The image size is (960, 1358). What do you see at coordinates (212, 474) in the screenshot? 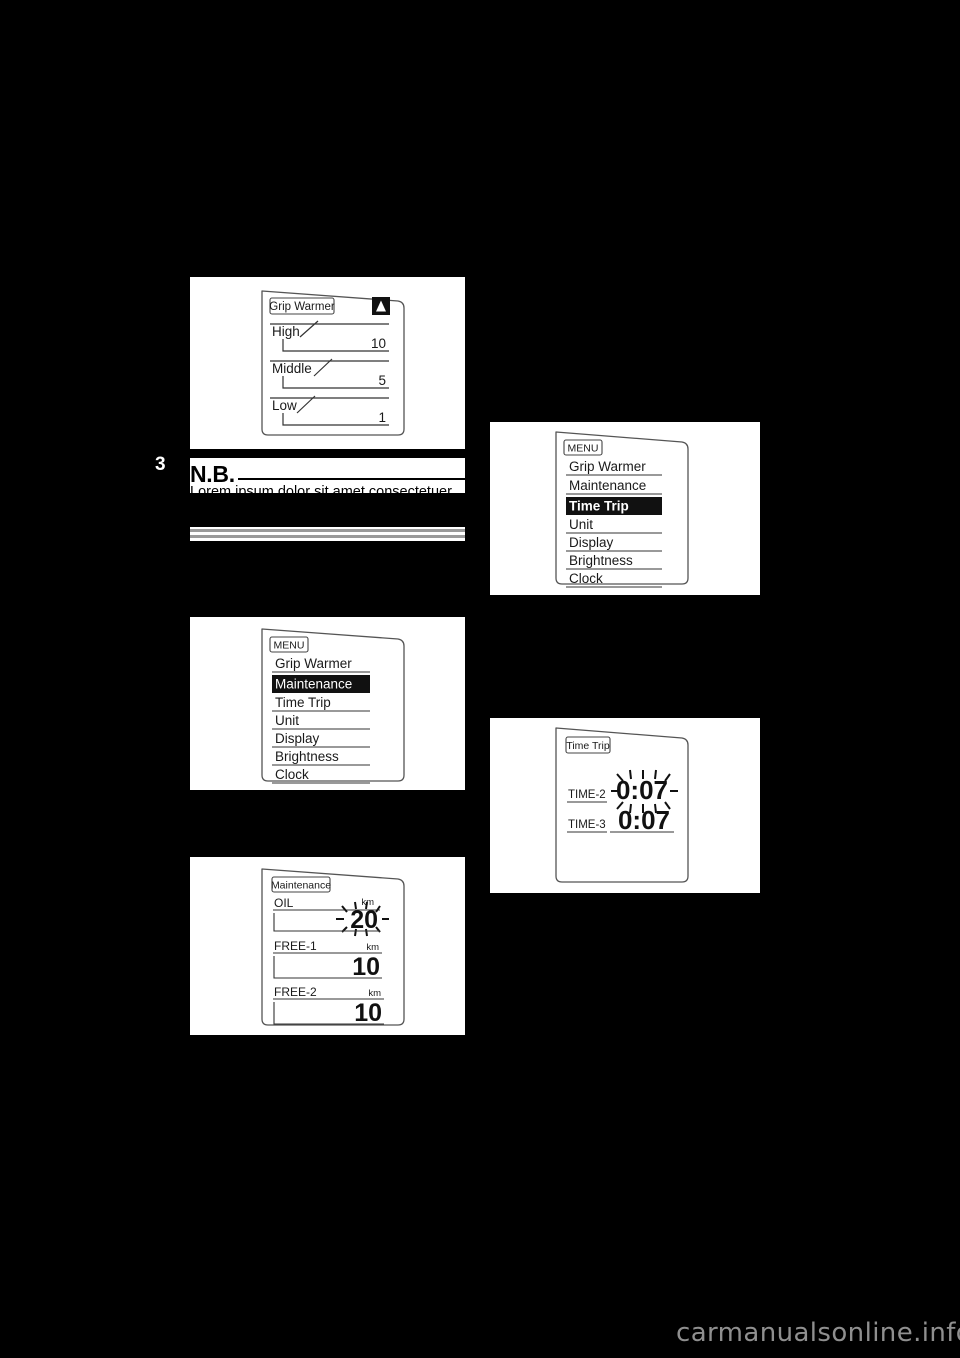
I see `note-heading: N.B.` at bounding box center [212, 474].